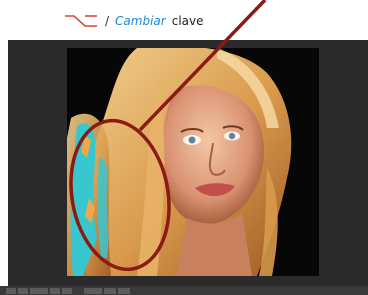 This screenshot has height=295, width=368. What do you see at coordinates (81, 21) in the screenshot?
I see `option-key-icon` at bounding box center [81, 21].